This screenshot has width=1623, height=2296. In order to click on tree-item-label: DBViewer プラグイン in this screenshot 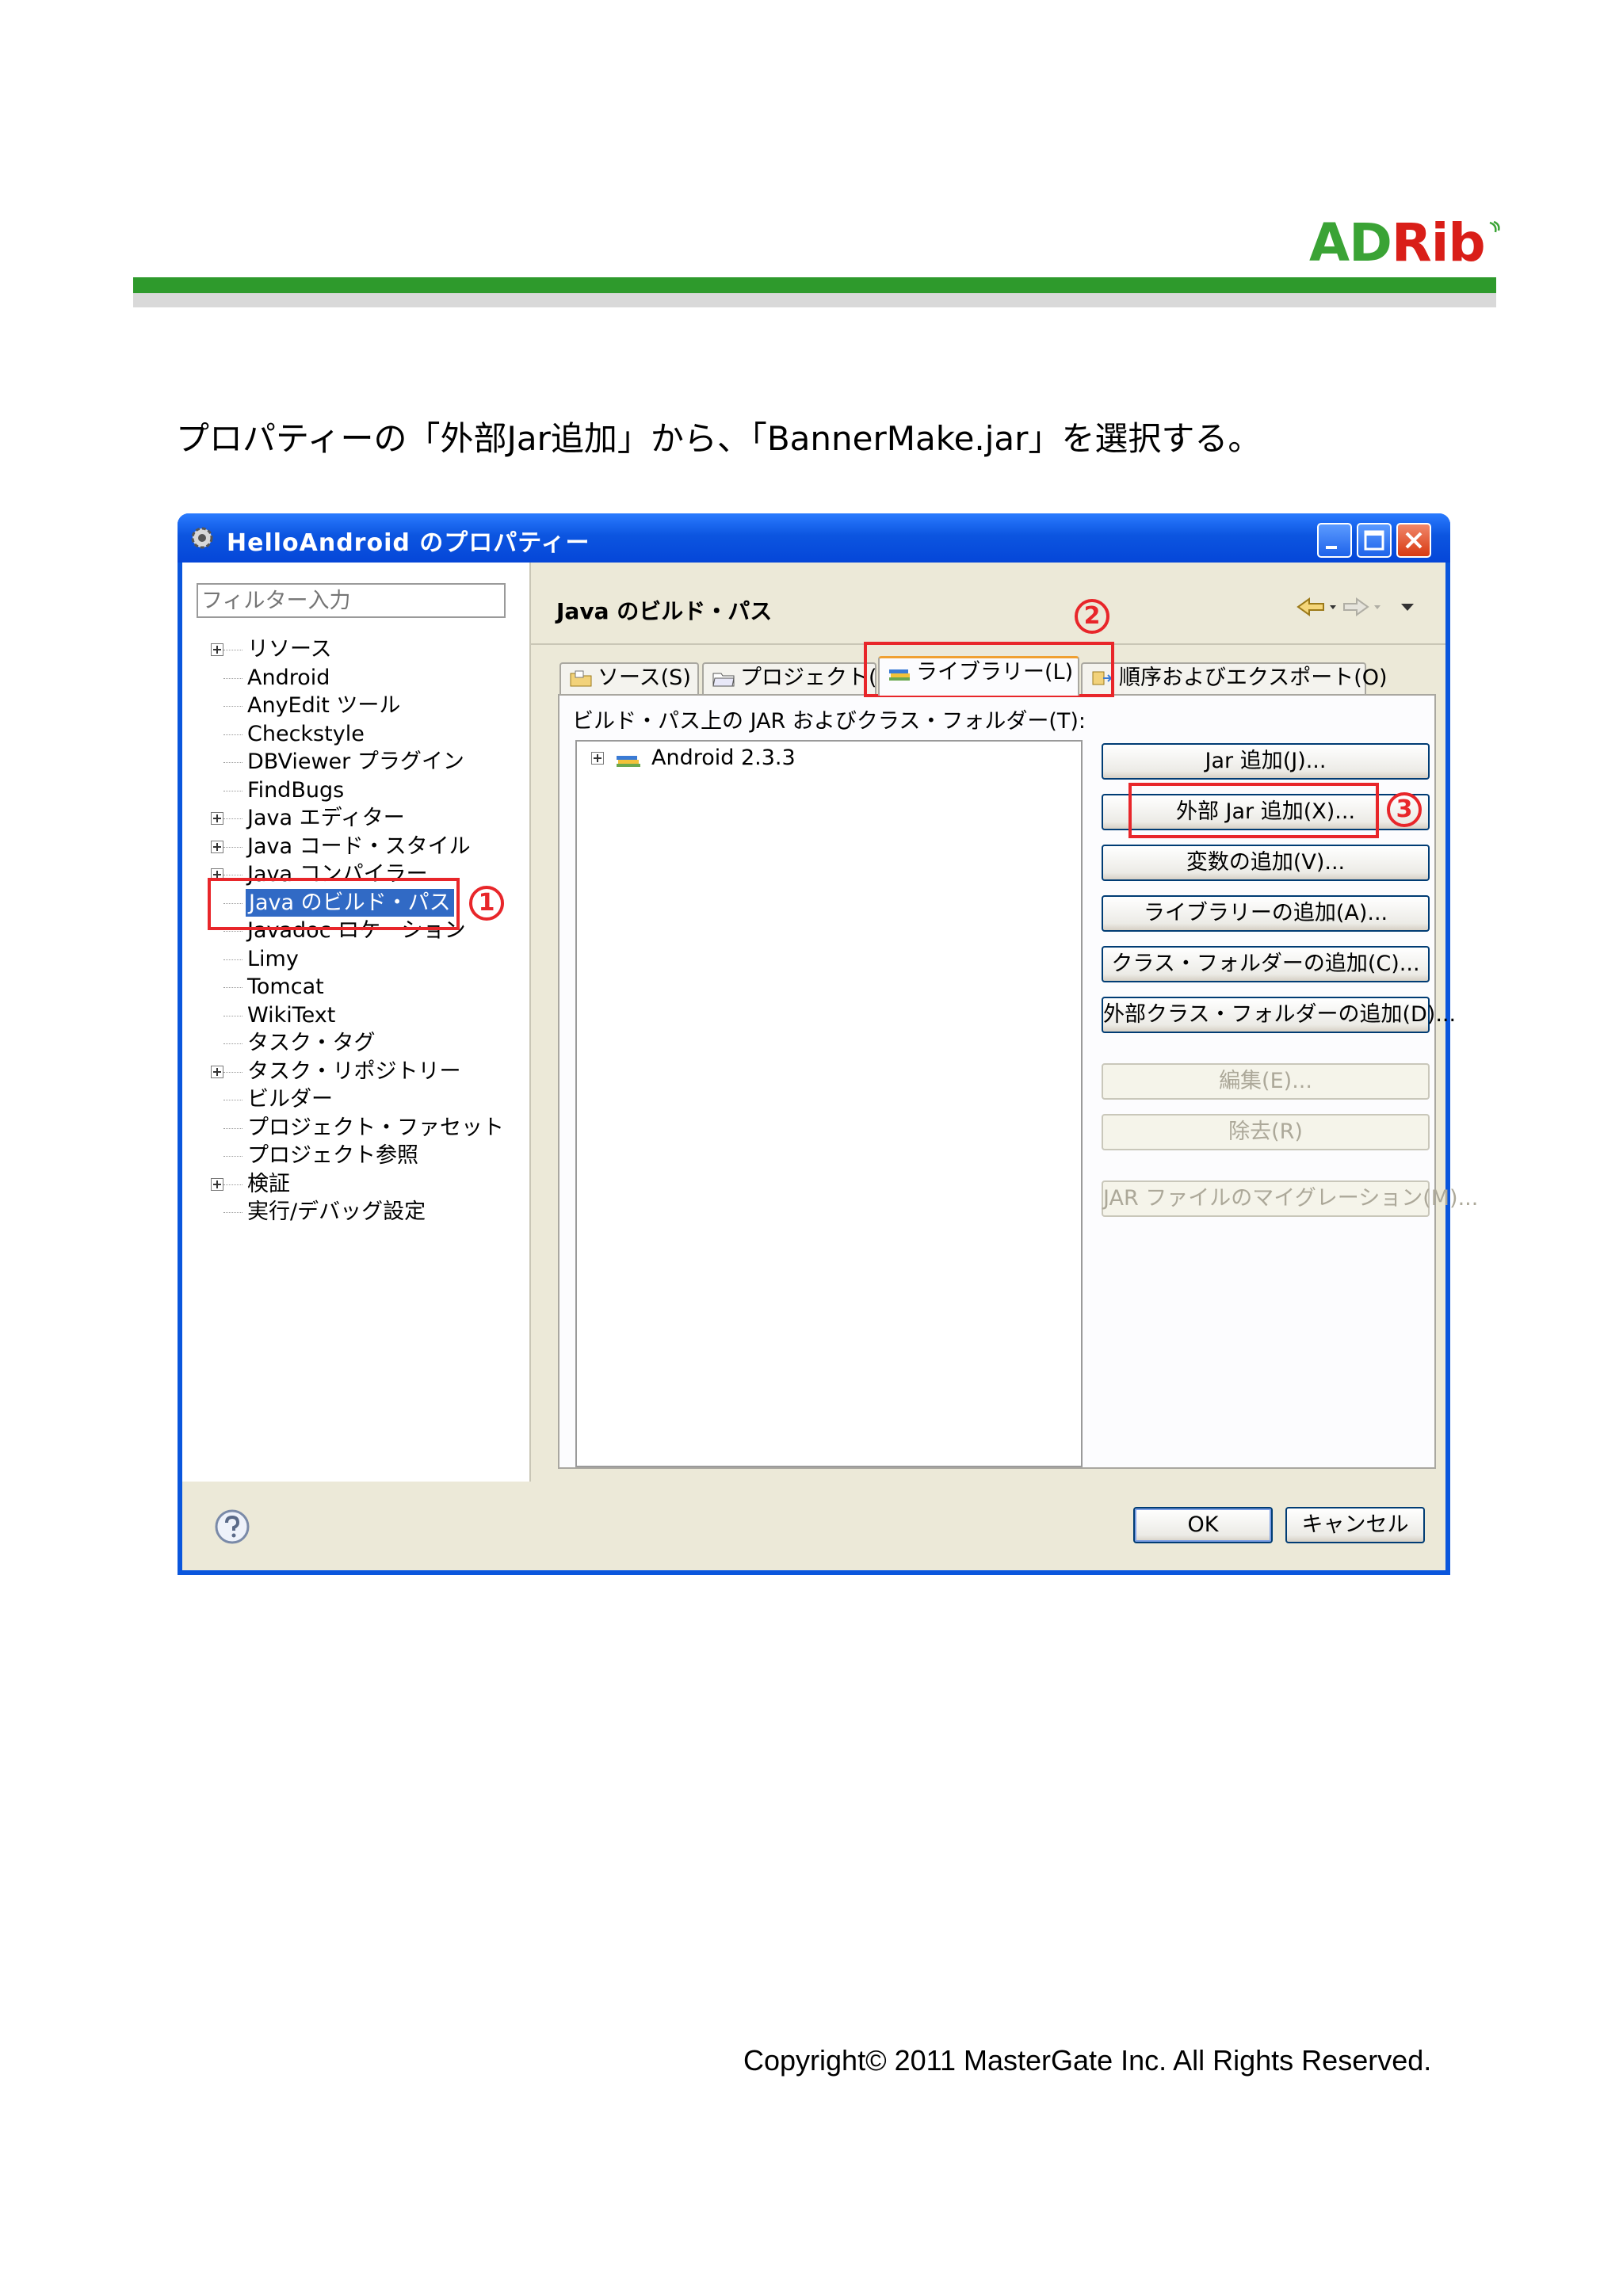, I will do `click(355, 761)`.